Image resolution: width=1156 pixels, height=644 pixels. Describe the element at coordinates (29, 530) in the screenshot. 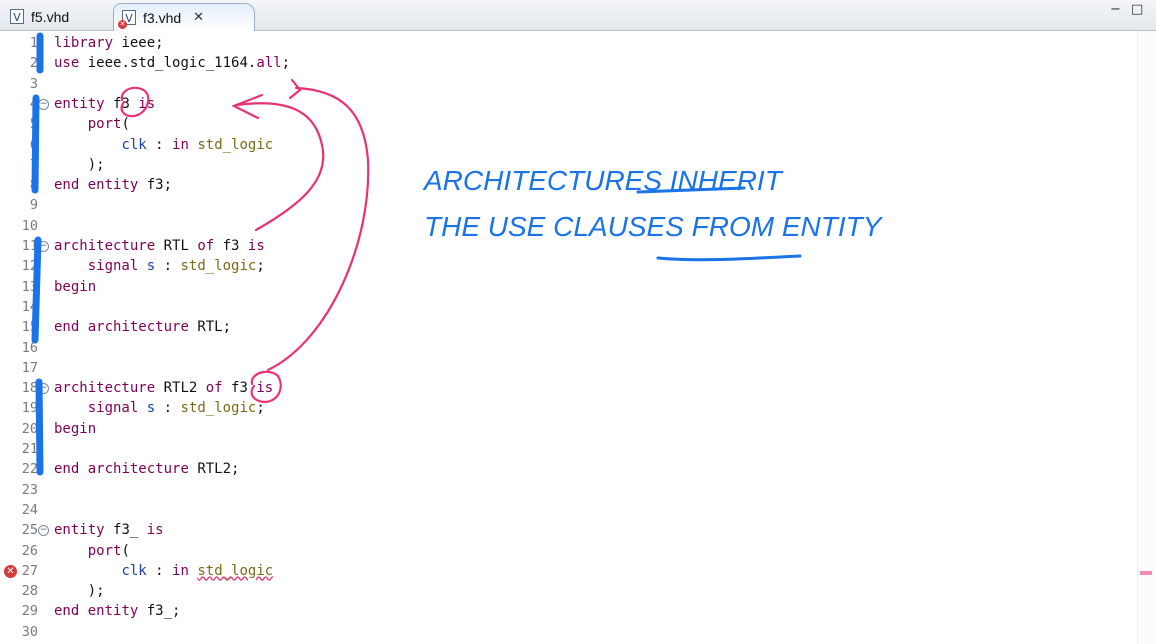

I see `line-number: 25` at that location.